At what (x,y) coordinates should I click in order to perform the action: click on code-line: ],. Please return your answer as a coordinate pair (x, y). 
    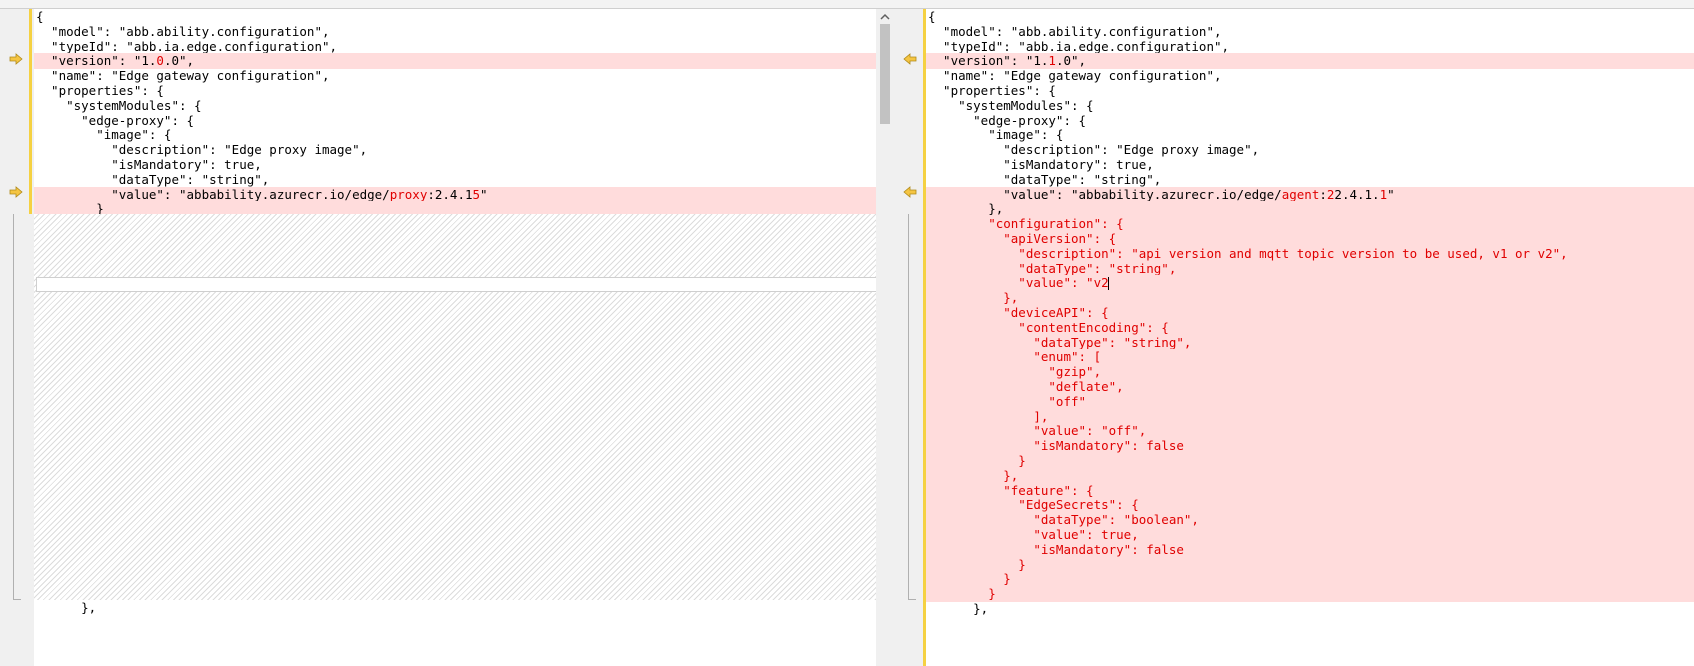
    Looking at the image, I should click on (1310, 416).